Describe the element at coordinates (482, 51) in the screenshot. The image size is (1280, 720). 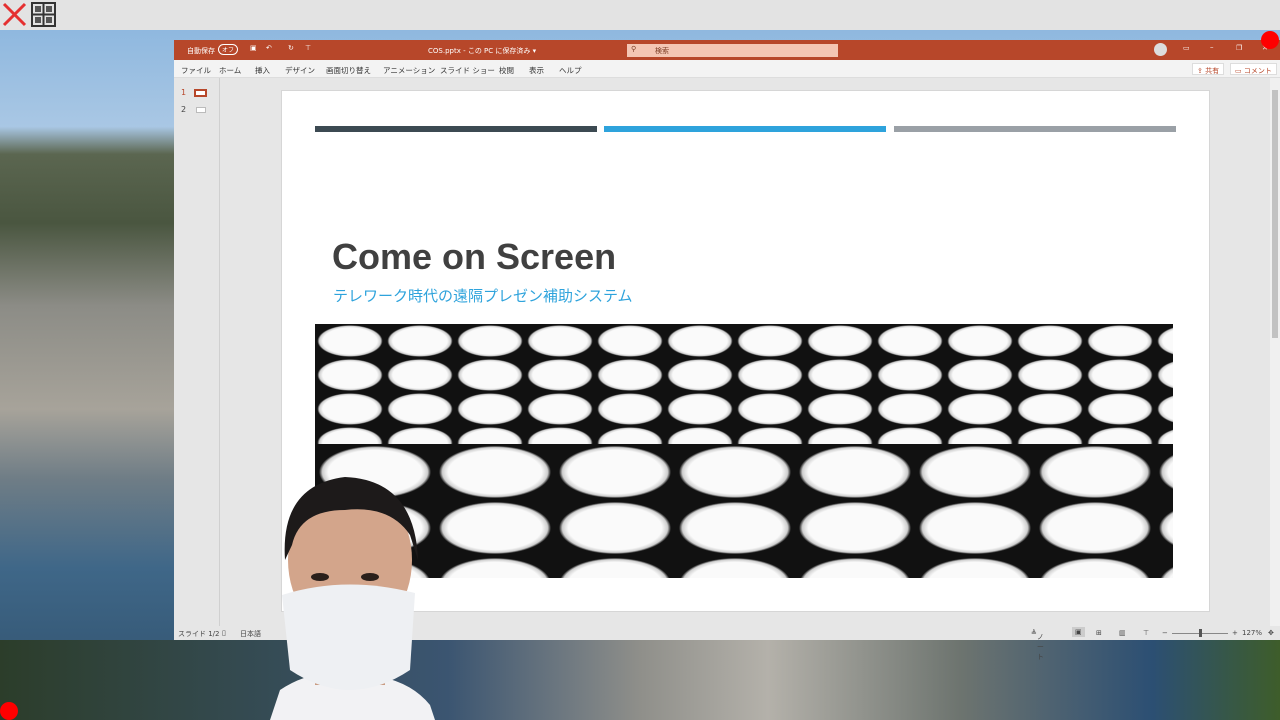
I see `document-title: COS.pptx - この PC に保存済み ▾` at that location.